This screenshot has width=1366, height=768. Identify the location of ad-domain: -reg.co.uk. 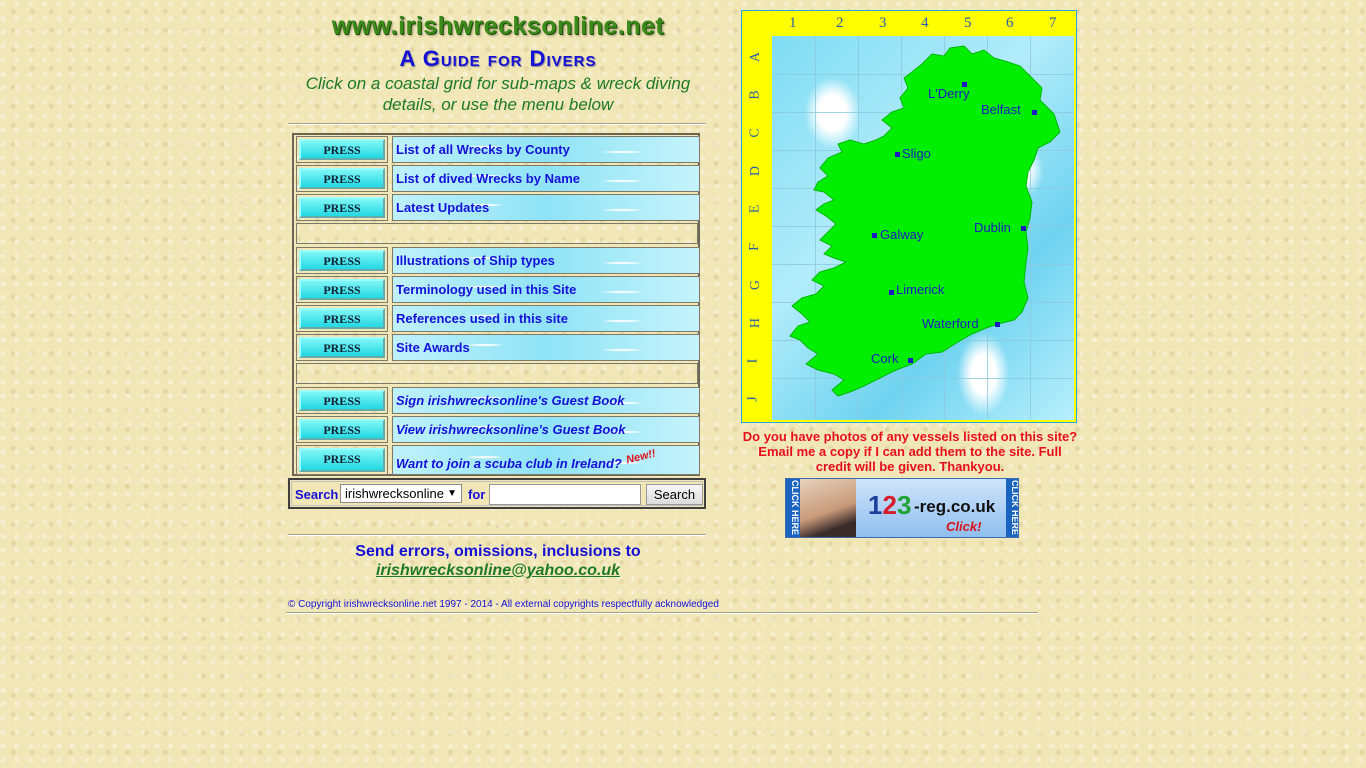
(955, 506).